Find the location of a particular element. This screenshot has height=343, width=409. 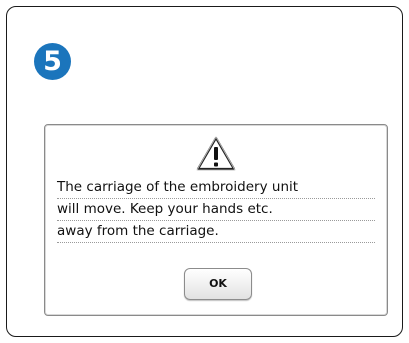

warning-triangle-icon is located at coordinates (216, 153).